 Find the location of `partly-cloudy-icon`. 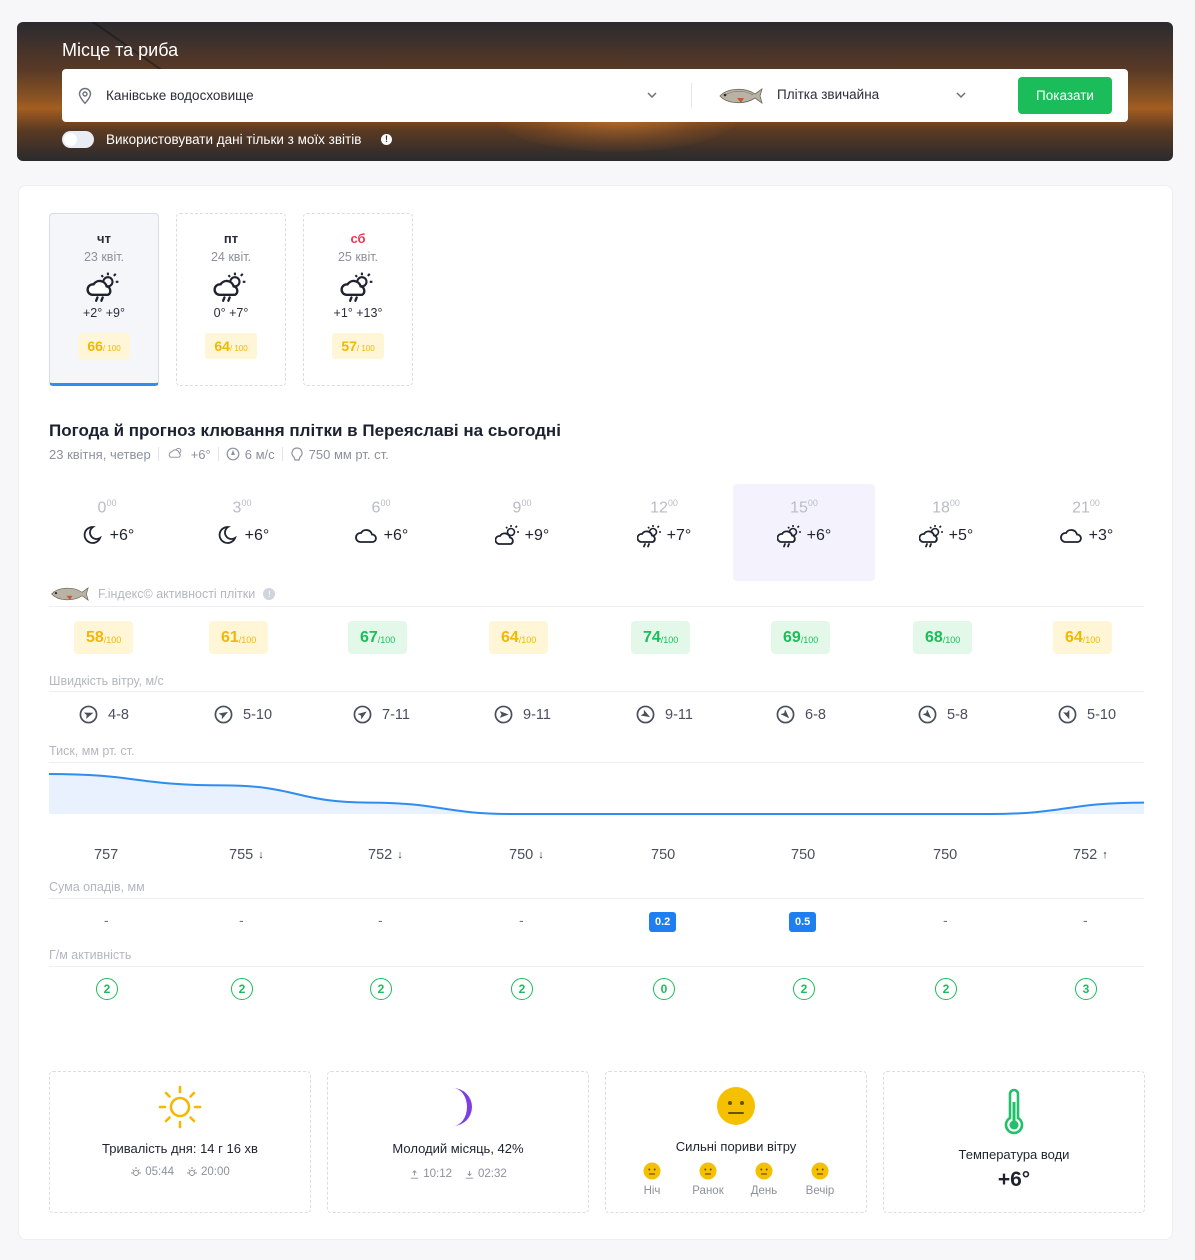

partly-cloudy-icon is located at coordinates (506, 535).